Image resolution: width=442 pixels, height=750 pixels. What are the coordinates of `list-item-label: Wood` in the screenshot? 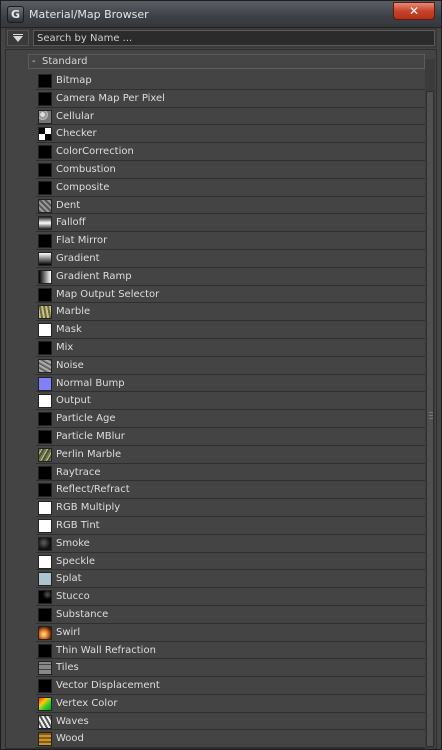 It's located at (70, 739).